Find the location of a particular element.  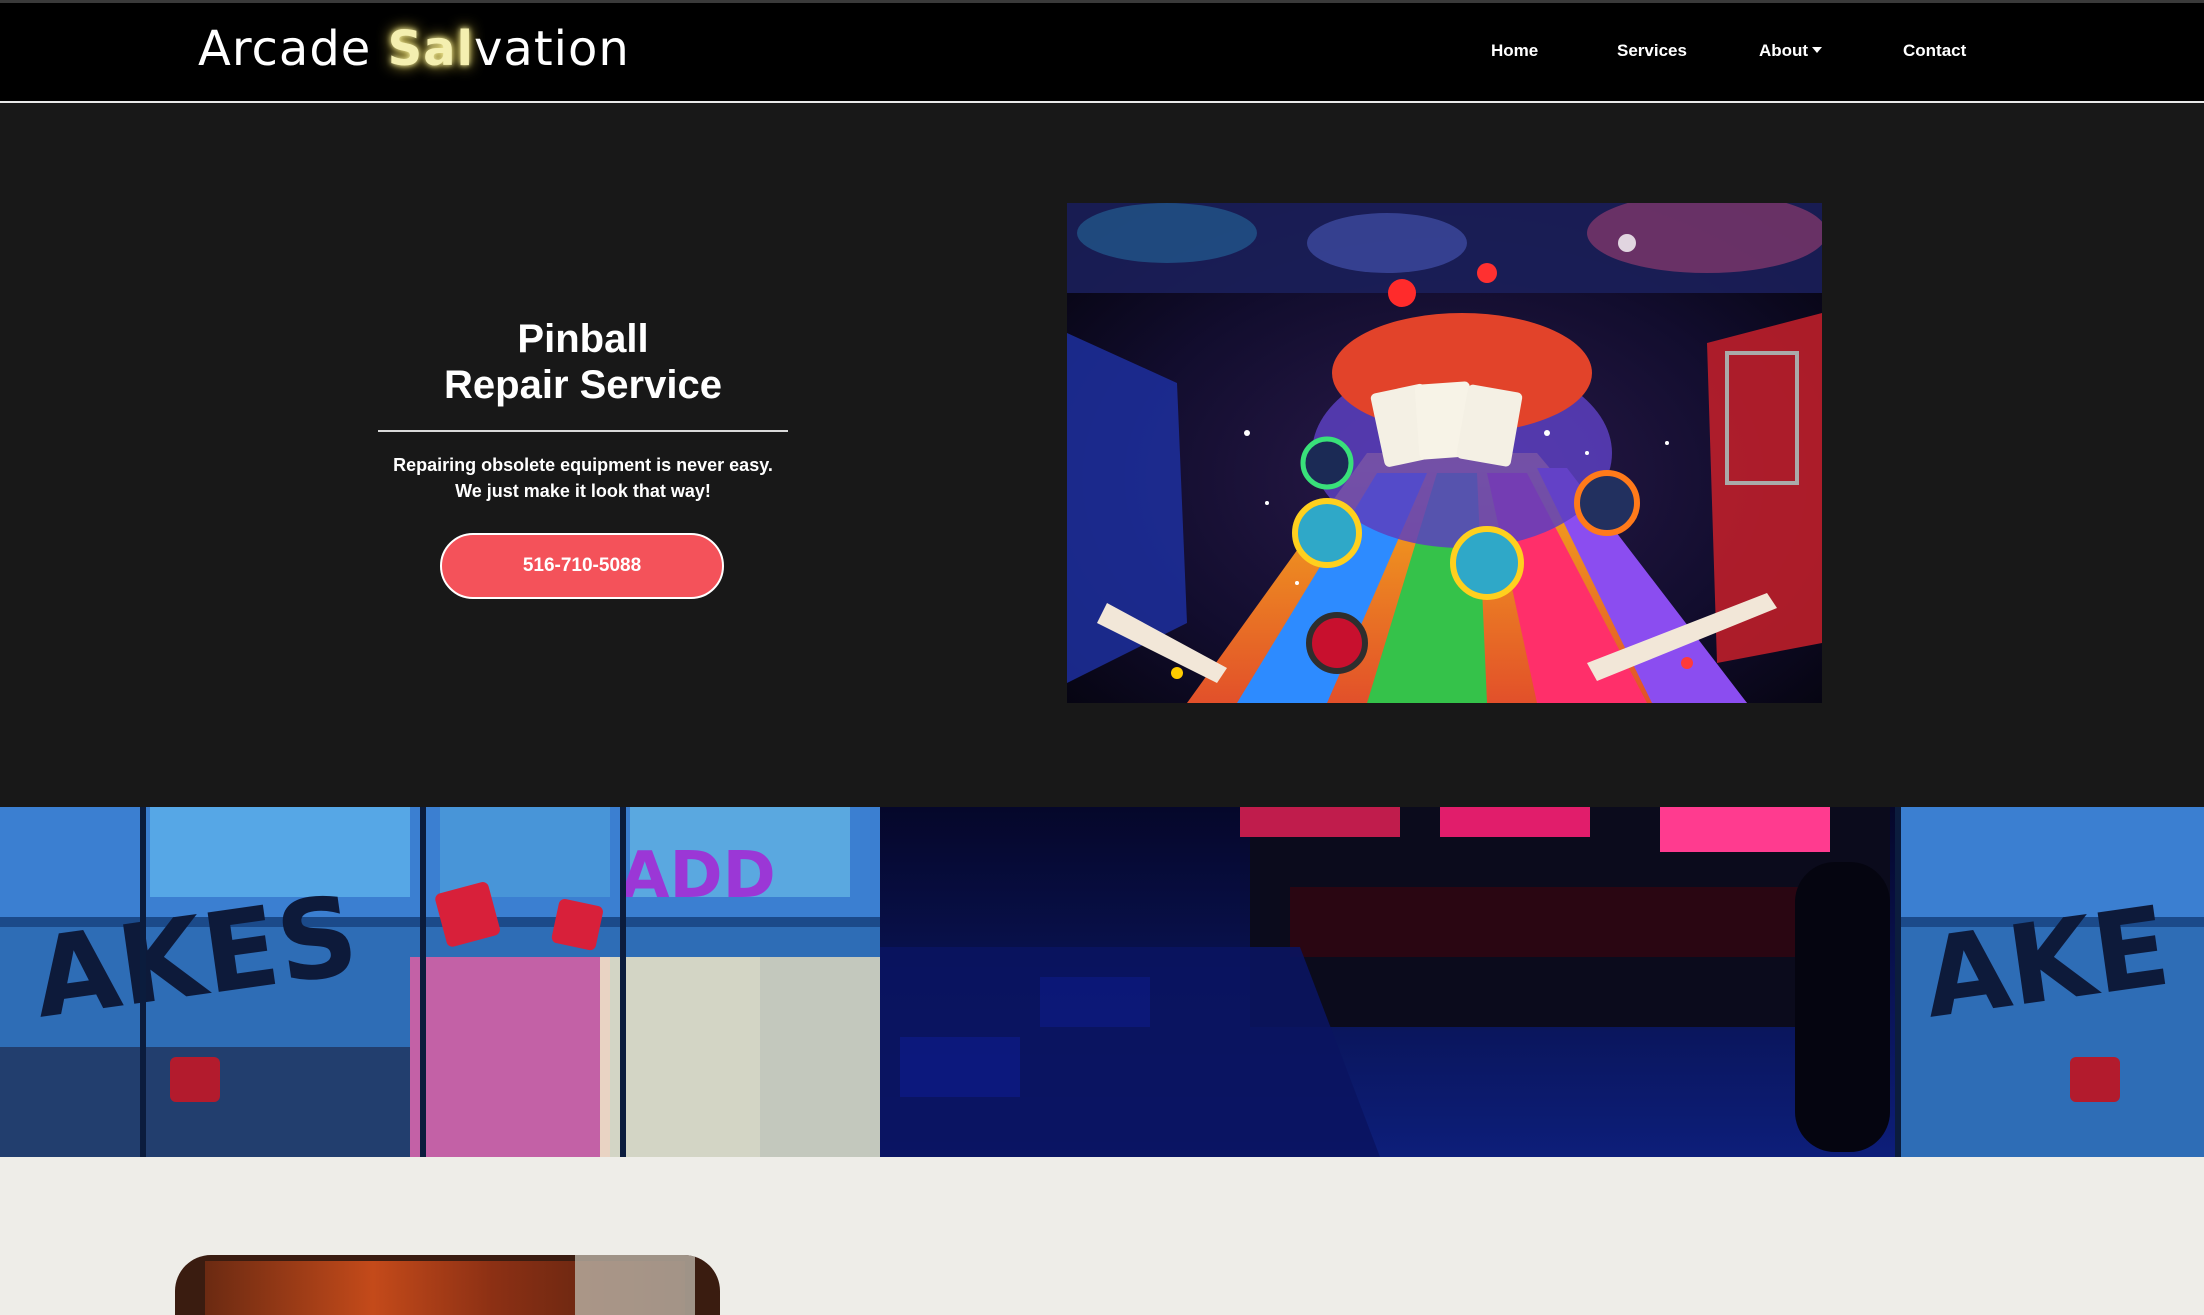

nav-about-dropdown: About is located at coordinates (1791, 51).